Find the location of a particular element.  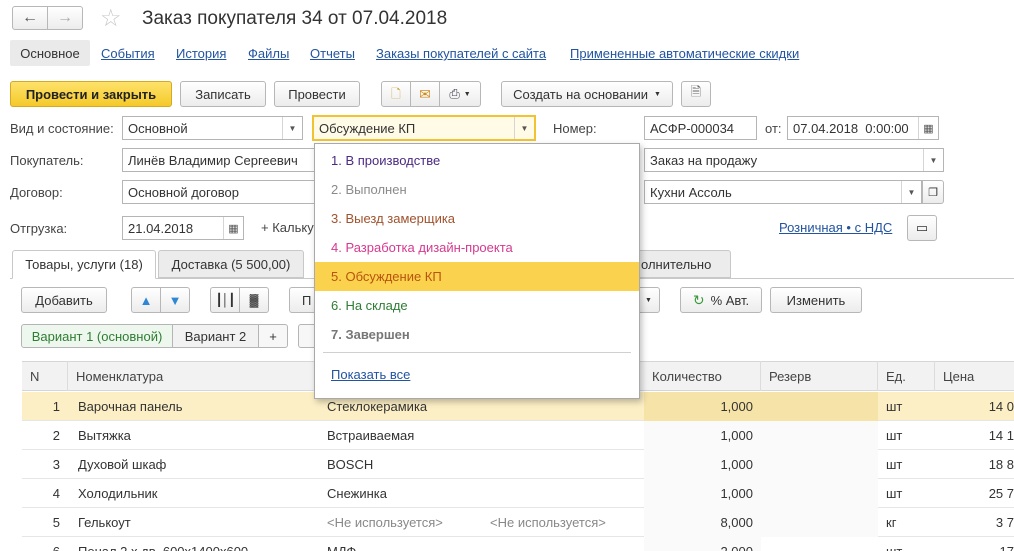

barcode-icon: ┃│┃ is located at coordinates (225, 300).